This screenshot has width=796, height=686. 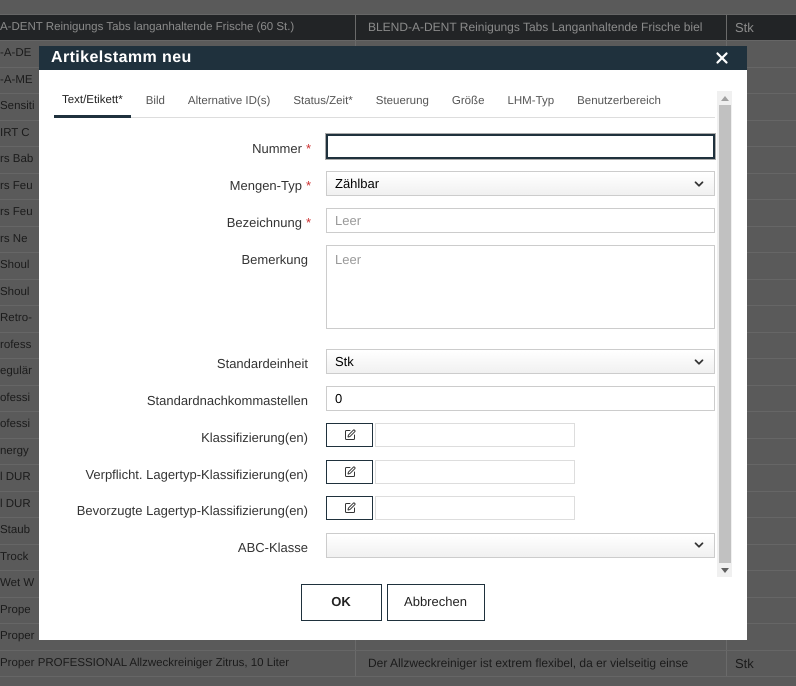 What do you see at coordinates (17, 636) in the screenshot?
I see `table-cell-text: Proper` at bounding box center [17, 636].